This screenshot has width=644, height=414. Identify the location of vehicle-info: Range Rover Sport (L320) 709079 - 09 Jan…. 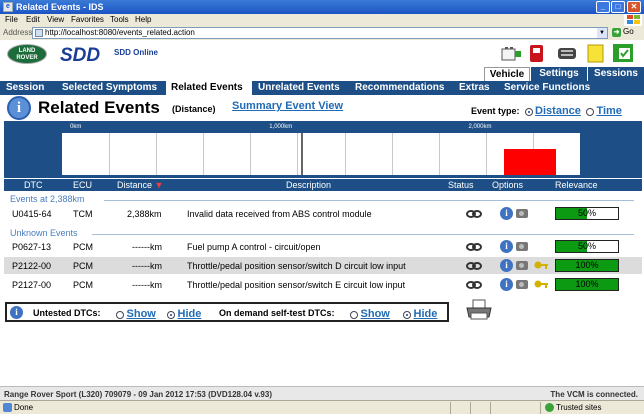
(138, 394).